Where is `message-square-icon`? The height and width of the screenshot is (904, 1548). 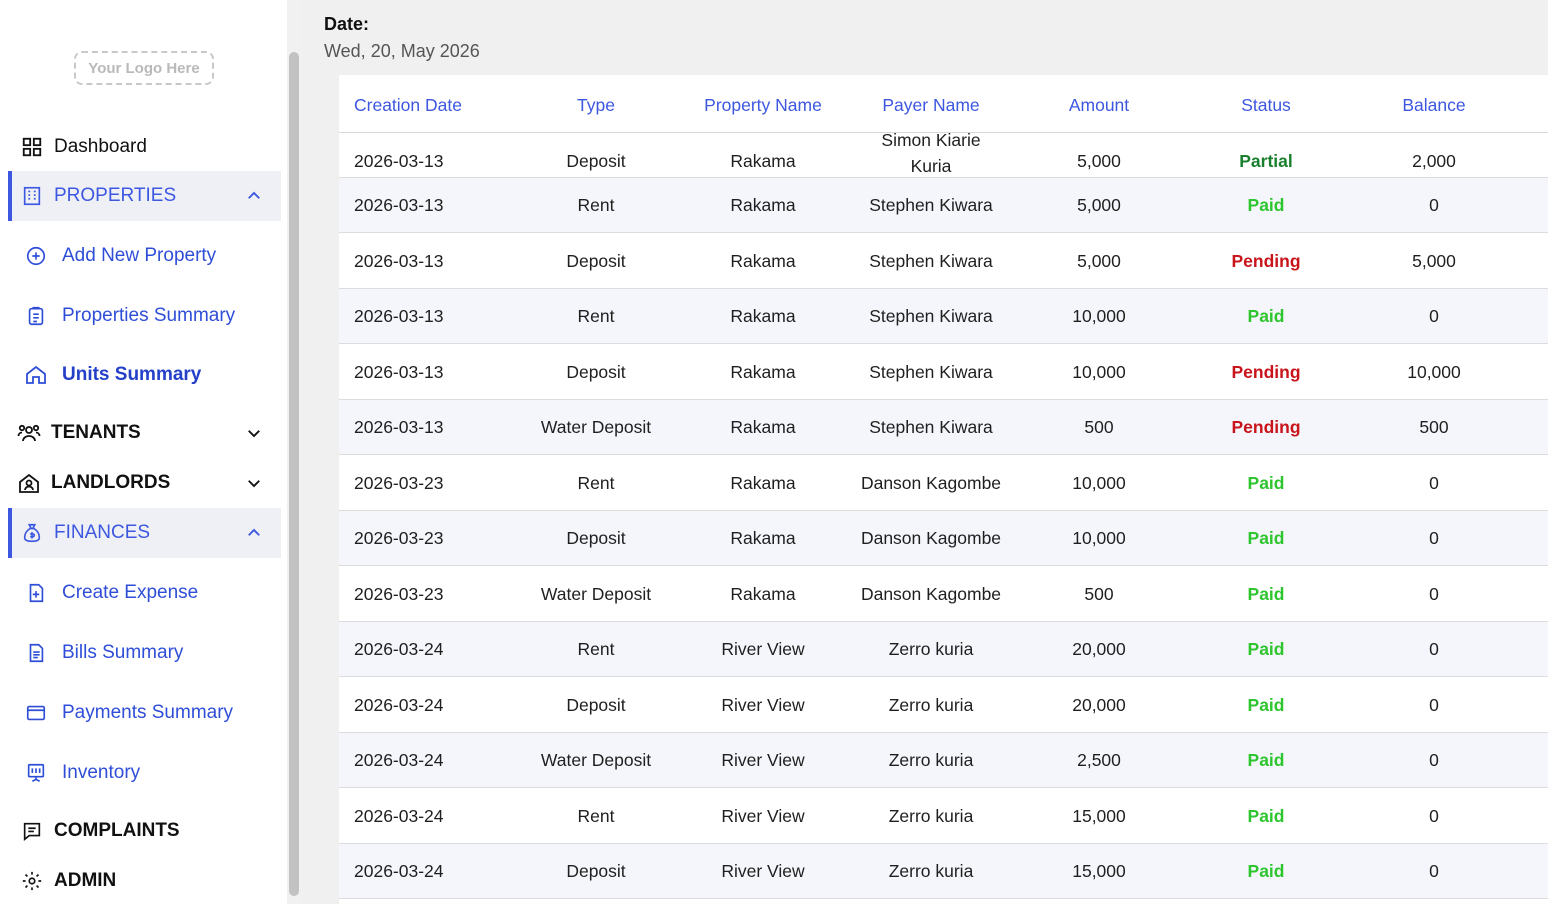 message-square-icon is located at coordinates (32, 831).